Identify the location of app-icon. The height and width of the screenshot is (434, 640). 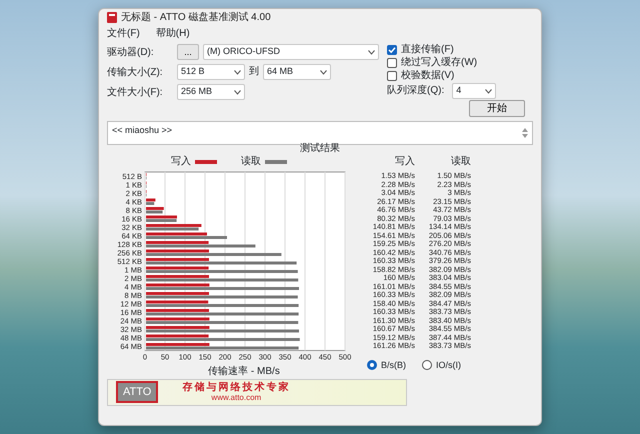
(112, 17).